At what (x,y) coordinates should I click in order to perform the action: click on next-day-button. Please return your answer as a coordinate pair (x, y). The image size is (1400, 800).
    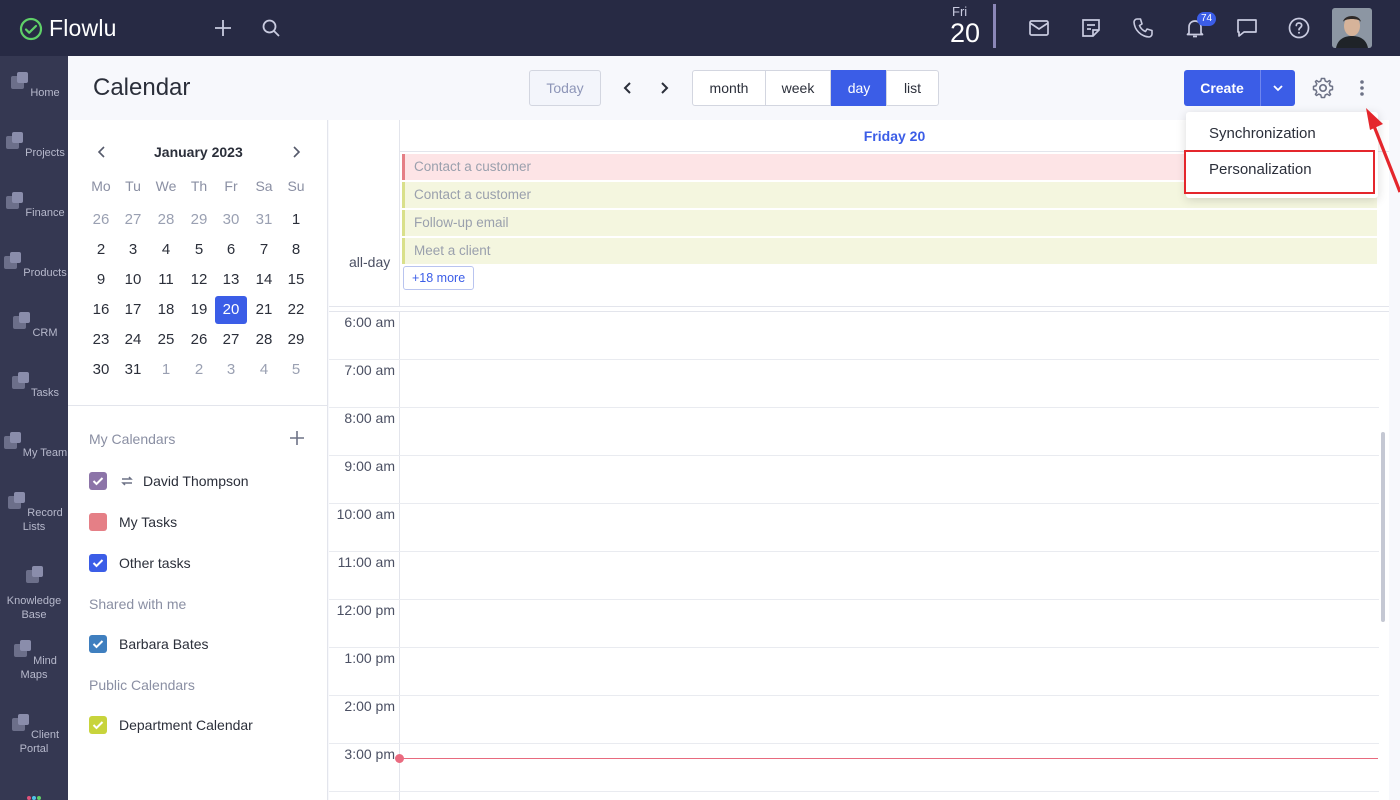
    Looking at the image, I should click on (664, 88).